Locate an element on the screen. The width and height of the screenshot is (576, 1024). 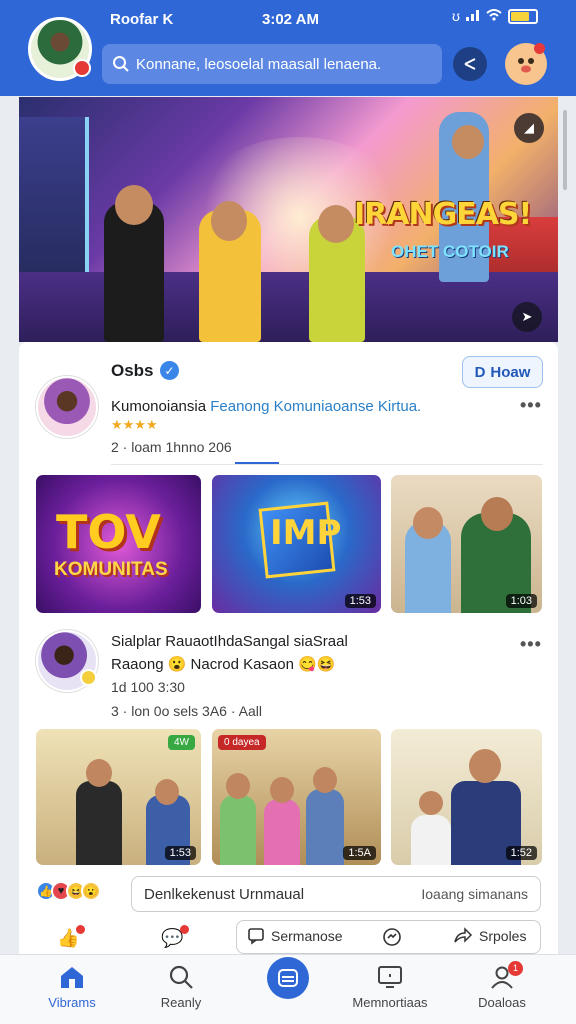
signal-icon is located at coordinates (472, 16).